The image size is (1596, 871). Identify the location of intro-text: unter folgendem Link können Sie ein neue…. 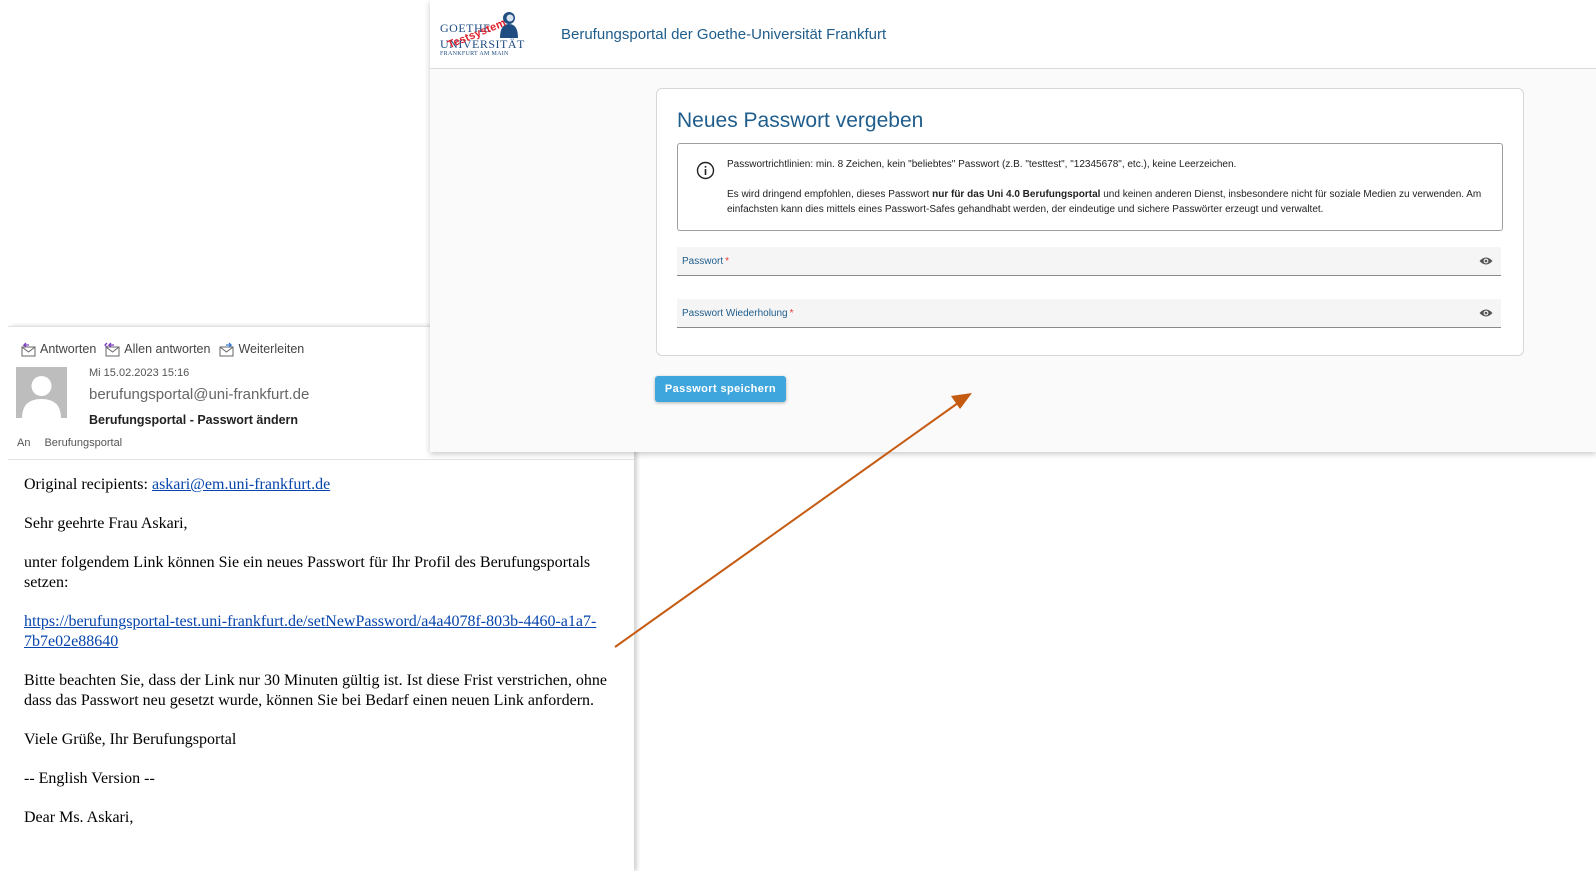
(307, 572).